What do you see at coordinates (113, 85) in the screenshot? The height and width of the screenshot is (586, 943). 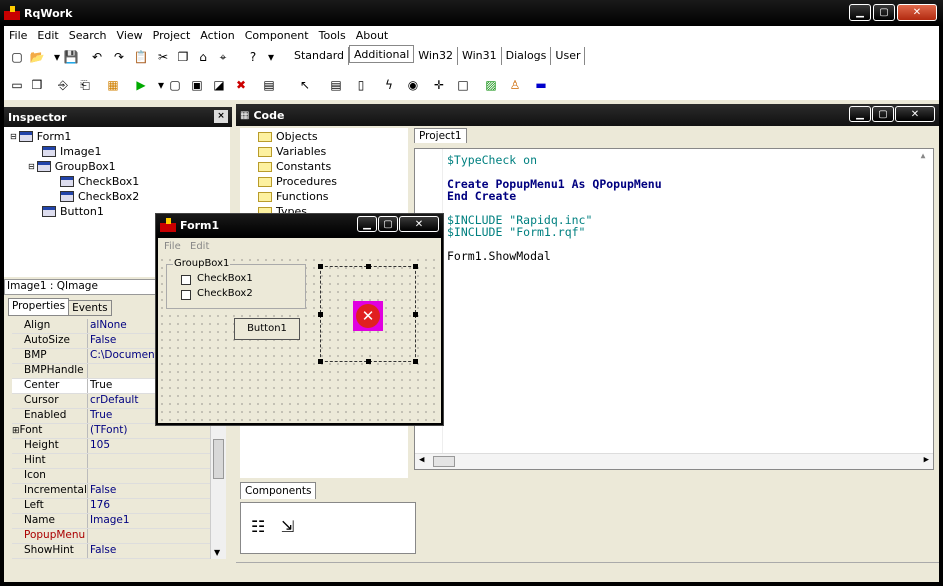 I see `grid-icon: ▦` at bounding box center [113, 85].